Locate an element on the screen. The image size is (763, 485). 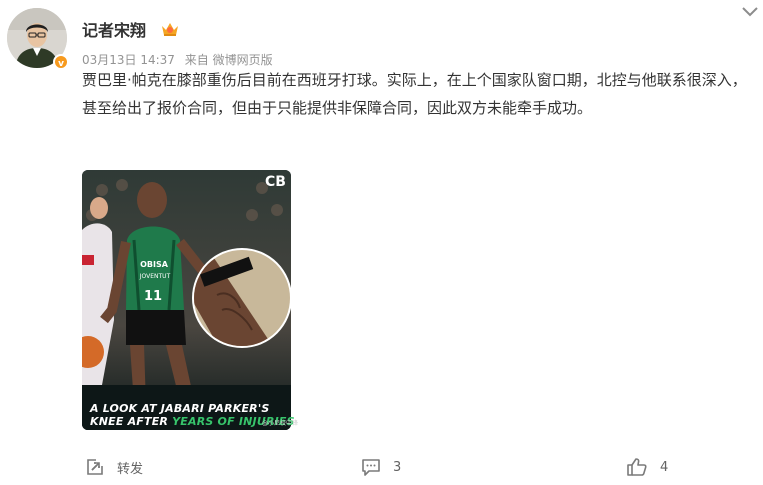
comment-button: 3 is located at coordinates (381, 467).